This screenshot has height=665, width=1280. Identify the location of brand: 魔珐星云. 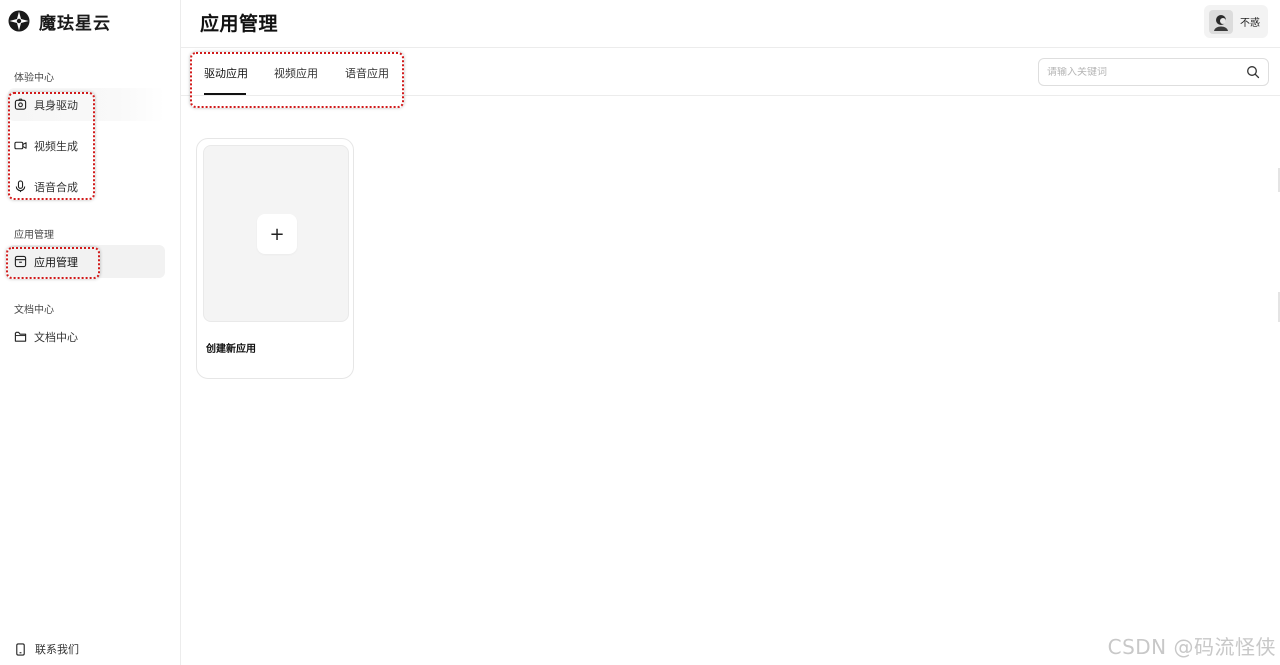
(59, 21).